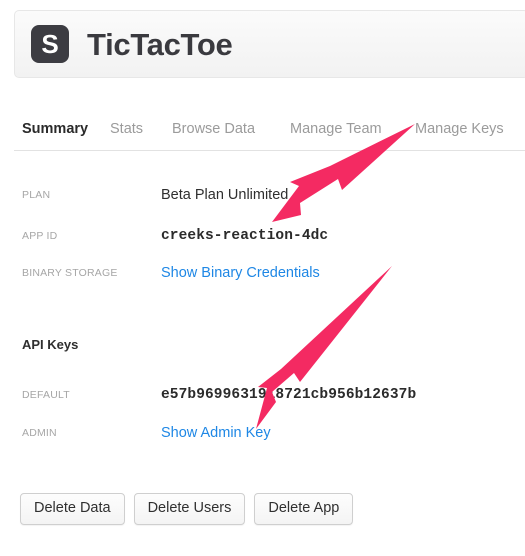 This screenshot has width=525, height=556. I want to click on action-button-row: Delete Data Delete Users Delete App, so click(187, 509).